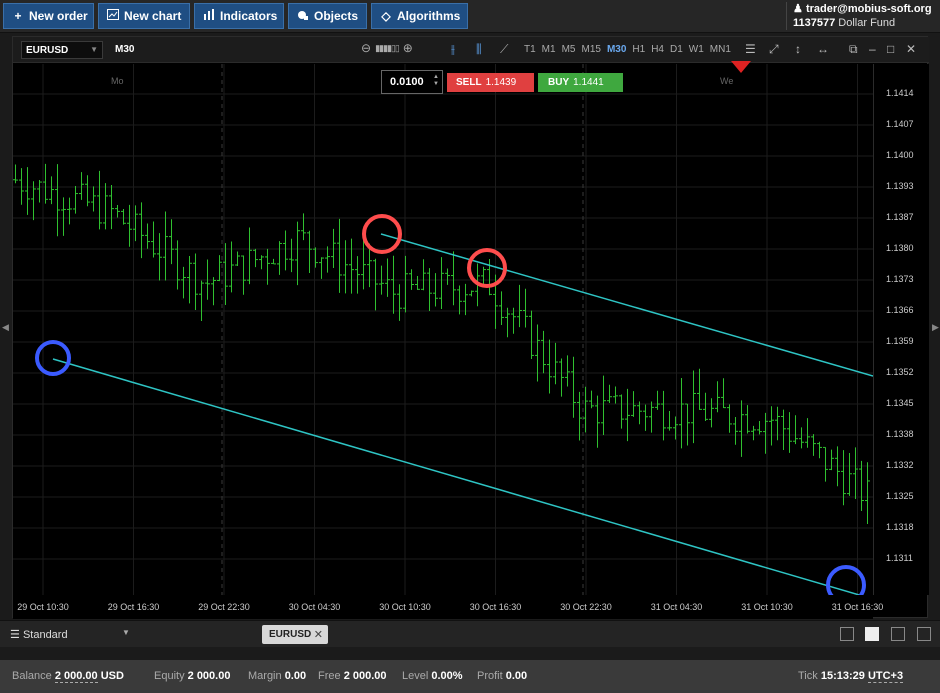 The height and width of the screenshot is (693, 940). I want to click on timeframe-m5: M5, so click(569, 49).